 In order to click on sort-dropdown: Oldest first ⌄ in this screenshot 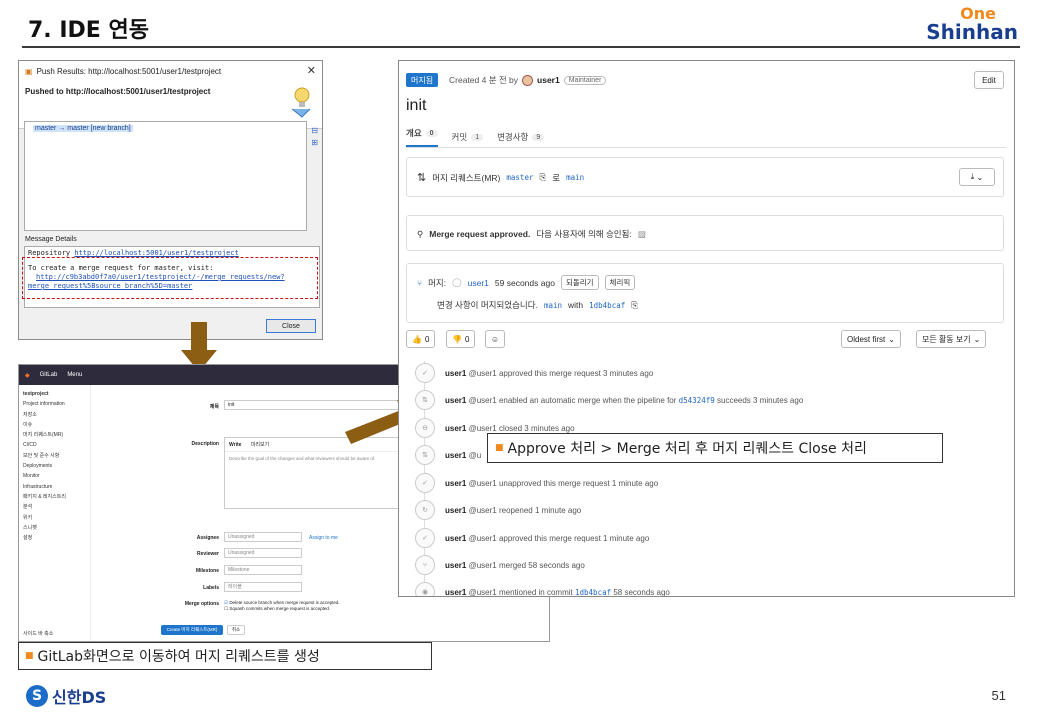, I will do `click(871, 339)`.